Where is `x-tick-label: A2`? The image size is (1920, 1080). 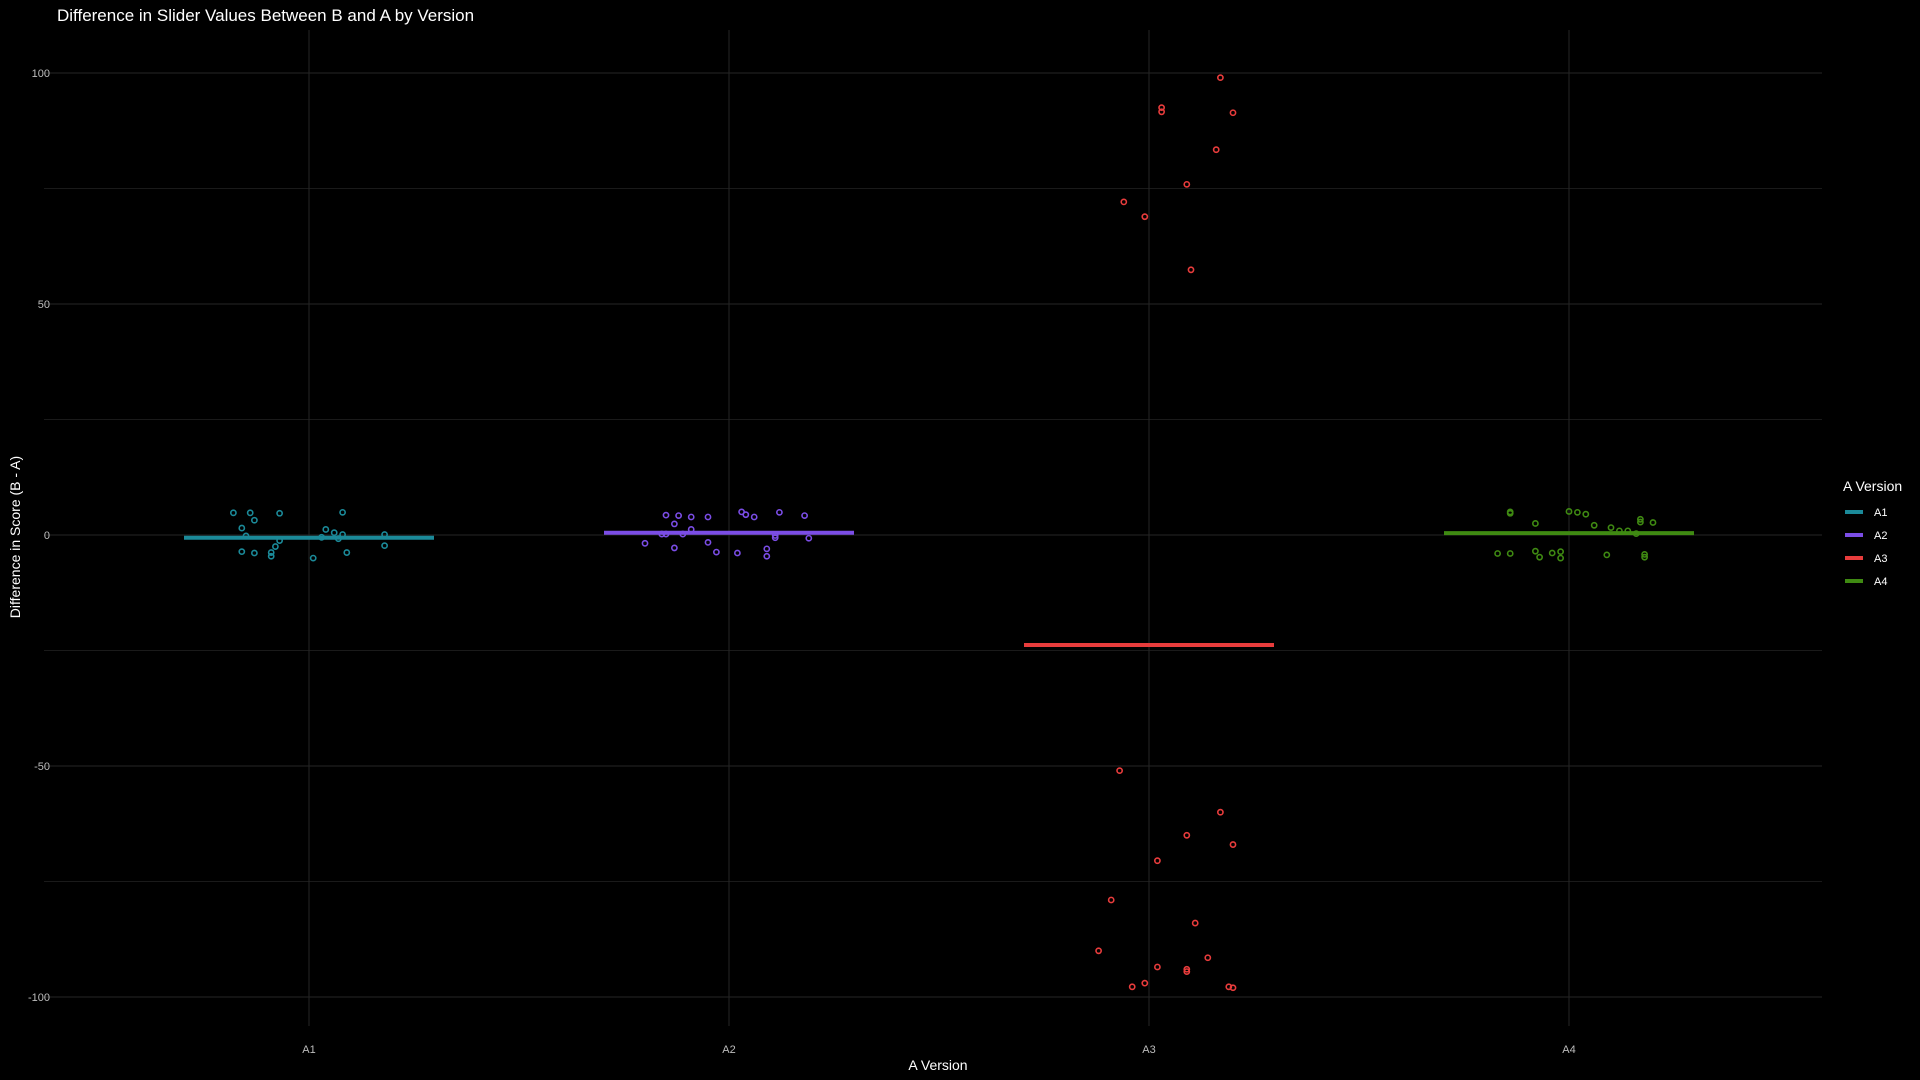
x-tick-label: A2 is located at coordinates (728, 1050).